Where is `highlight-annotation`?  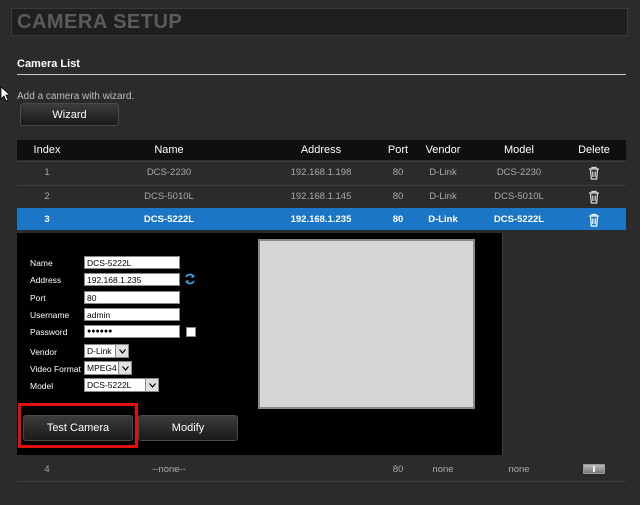
highlight-annotation is located at coordinates (78, 425).